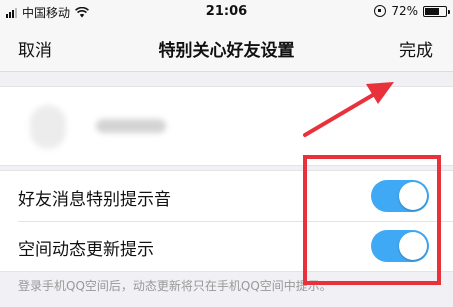 This screenshot has width=453, height=307. What do you see at coordinates (86, 250) in the screenshot?
I see `setting-label-qzone-update: 空间动态更新提示` at bounding box center [86, 250].